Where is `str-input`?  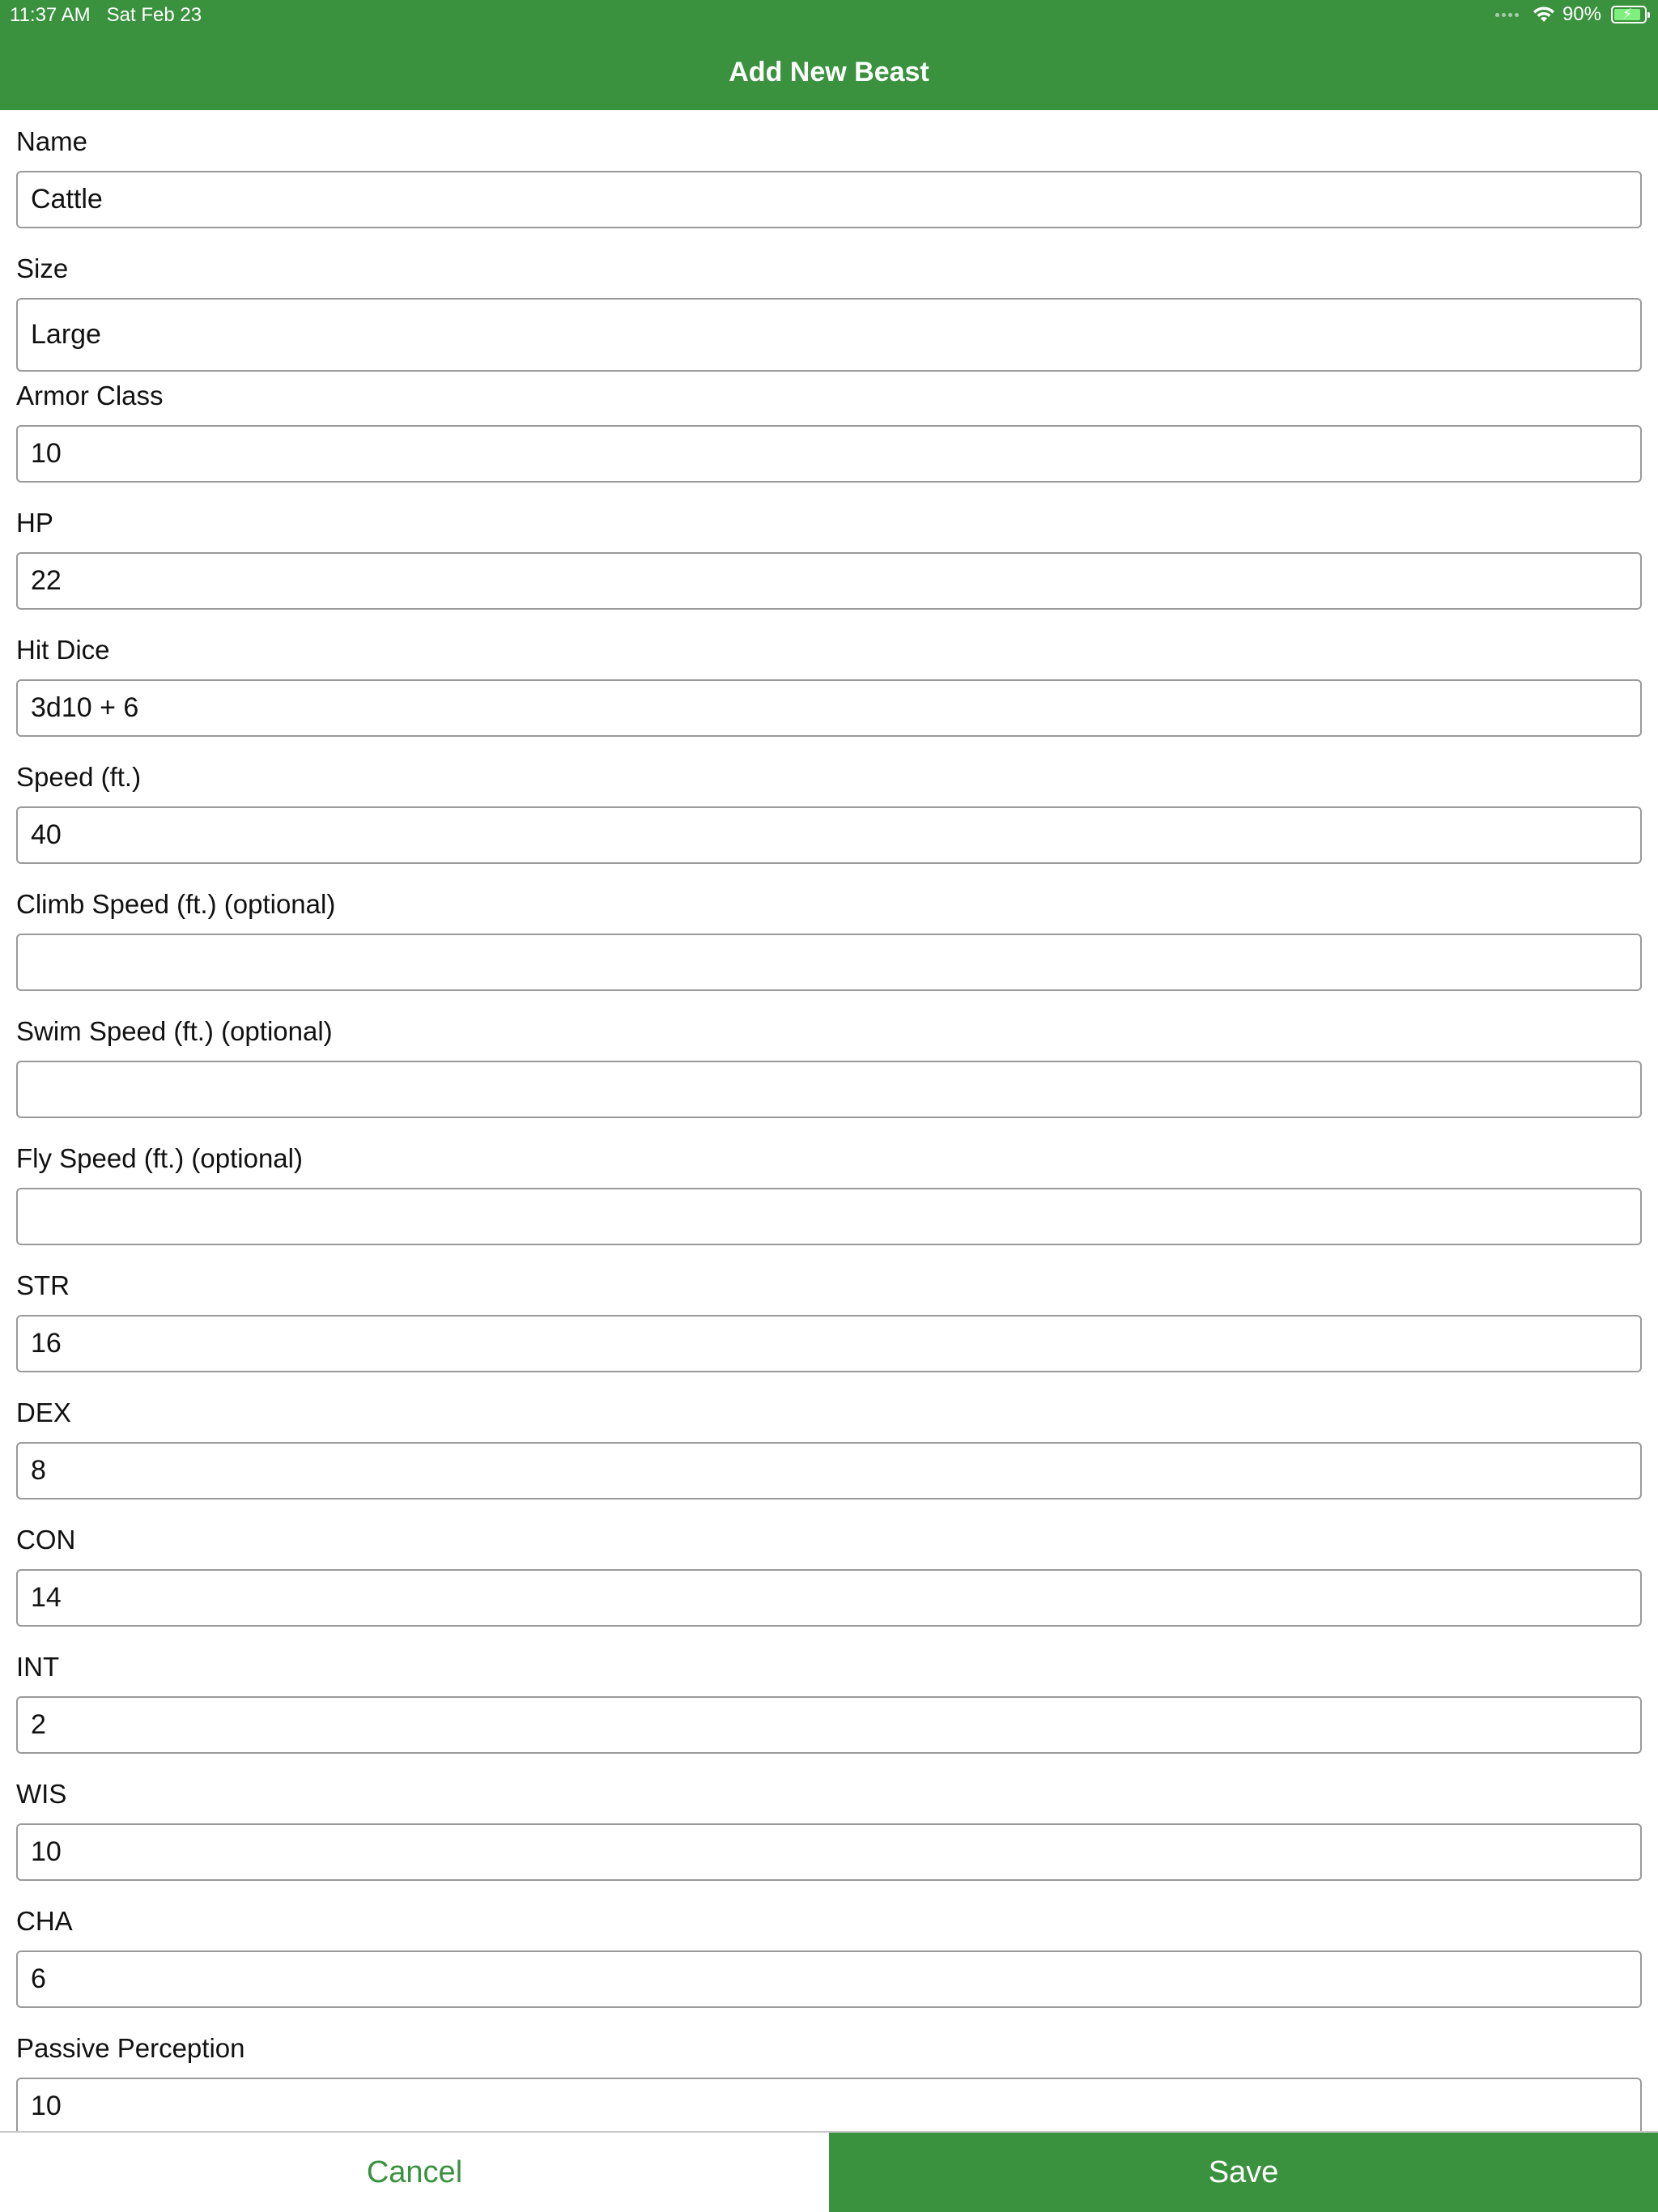 str-input is located at coordinates (829, 1344).